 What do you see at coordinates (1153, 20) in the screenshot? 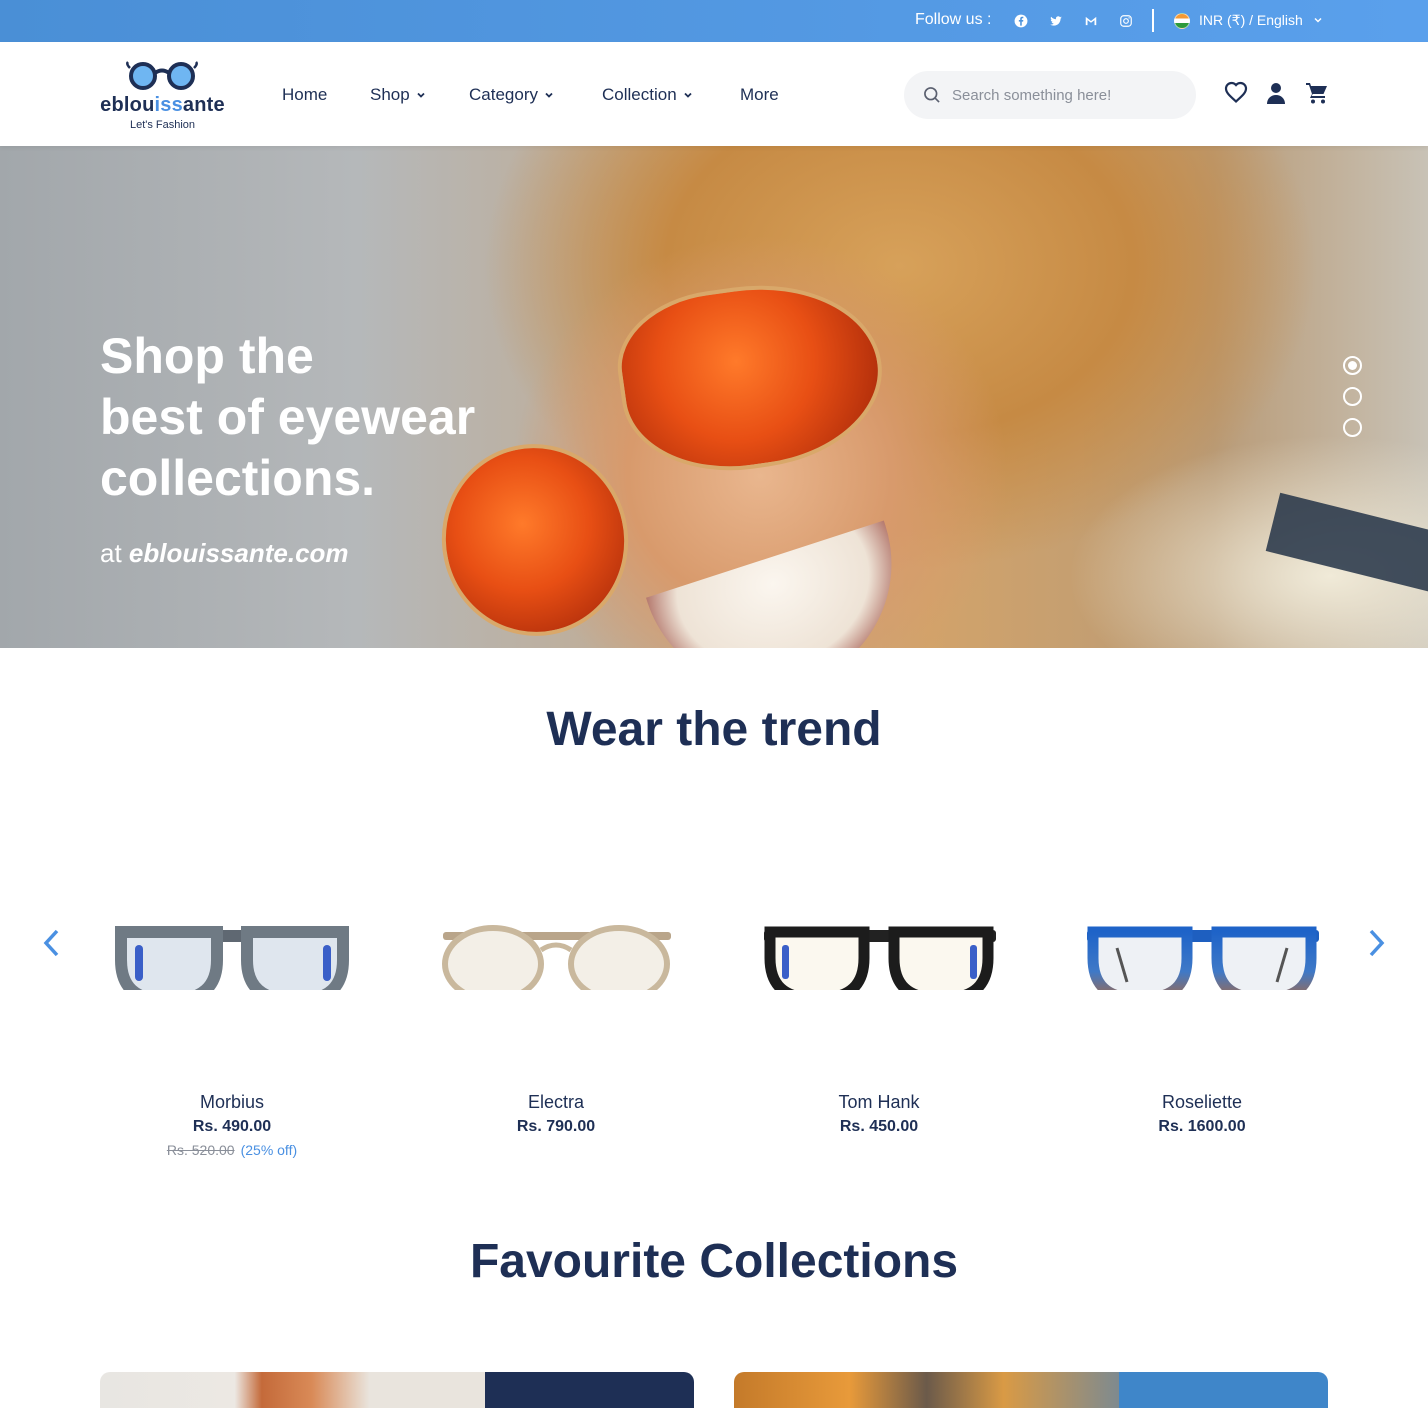
I see `divider` at bounding box center [1153, 20].